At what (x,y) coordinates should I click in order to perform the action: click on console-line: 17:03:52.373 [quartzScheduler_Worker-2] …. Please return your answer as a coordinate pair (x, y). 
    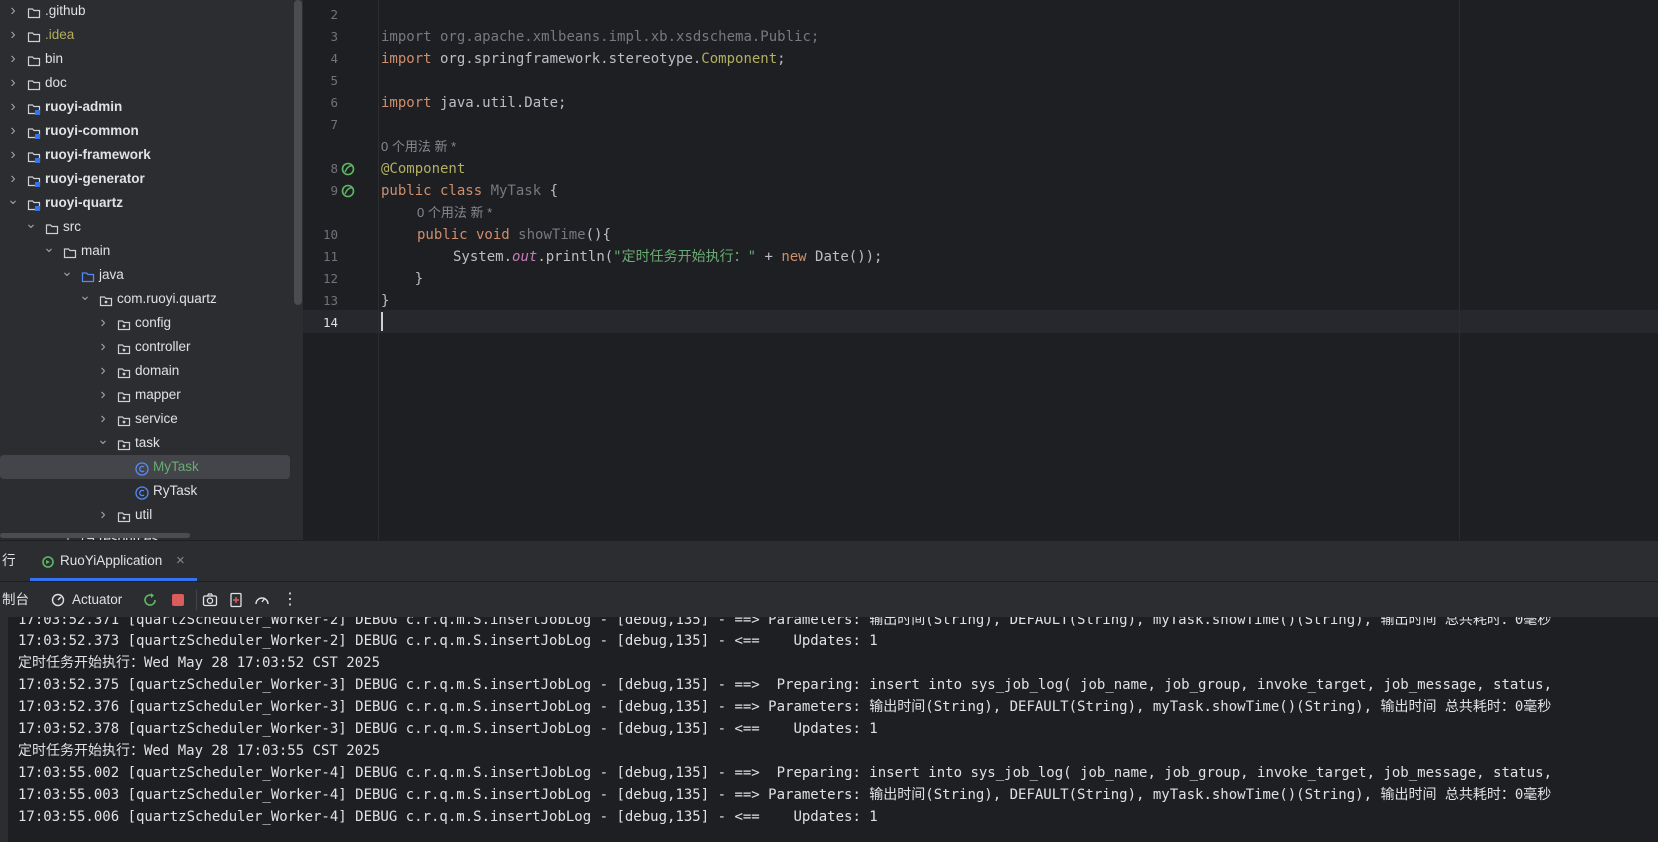
    Looking at the image, I should click on (448, 641).